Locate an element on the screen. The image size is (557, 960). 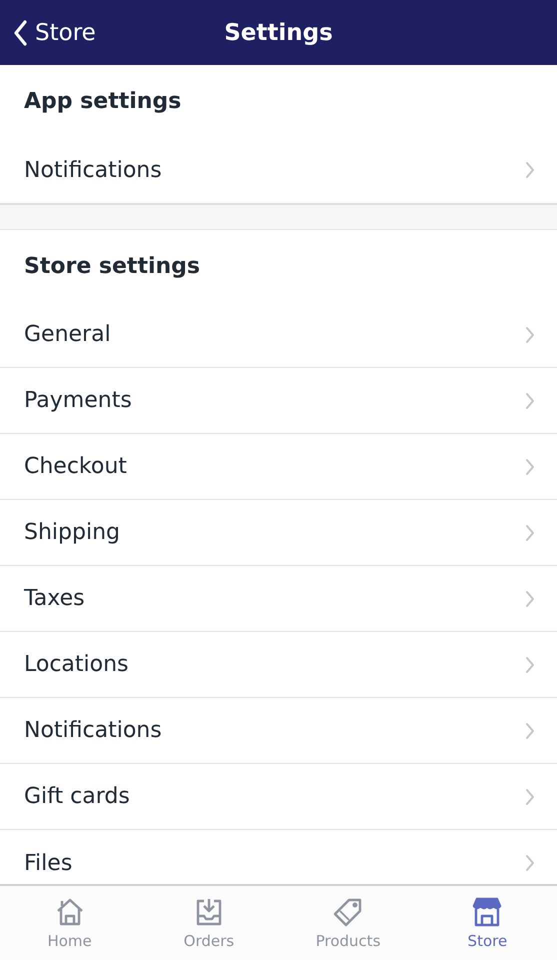
screen-title: Settings is located at coordinates (278, 33).